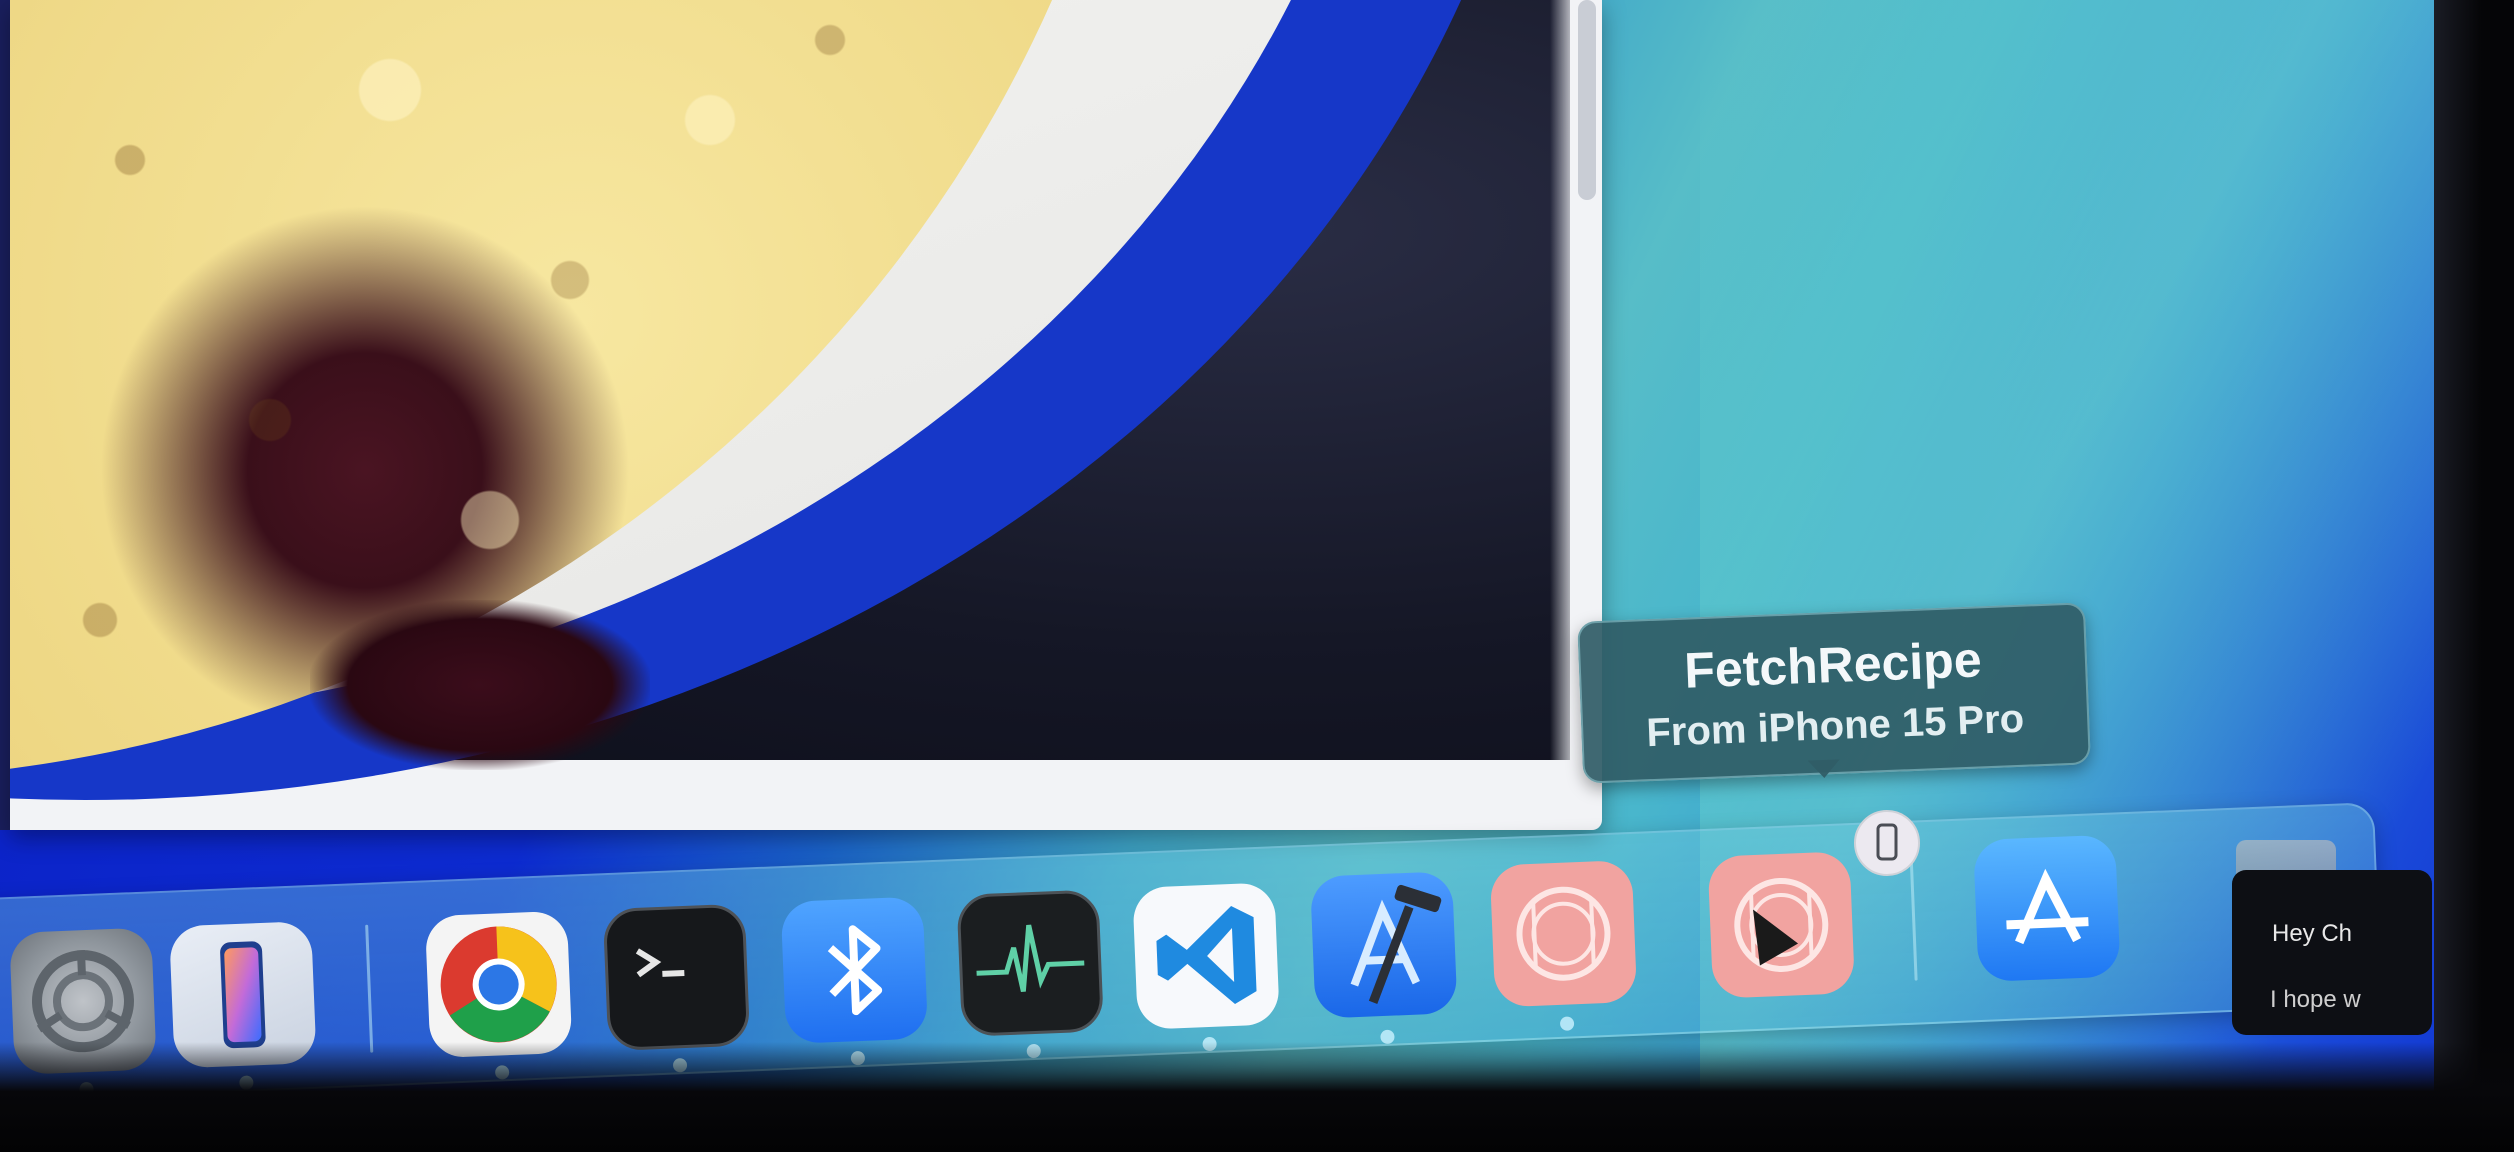 The image size is (2514, 1152). I want to click on window-scrollbar, so click(1587, 100).